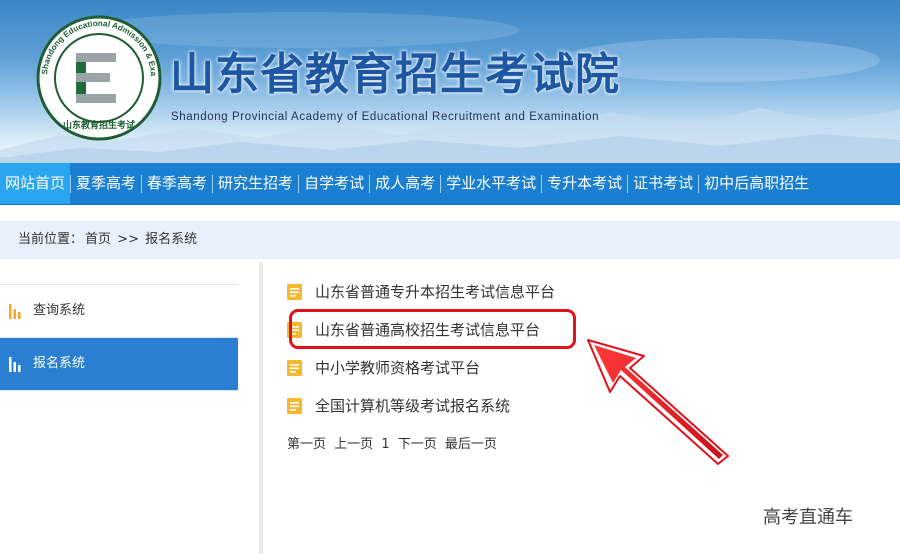 Image resolution: width=900 pixels, height=554 pixels. What do you see at coordinates (385, 444) in the screenshot?
I see `pager-current-page: 1` at bounding box center [385, 444].